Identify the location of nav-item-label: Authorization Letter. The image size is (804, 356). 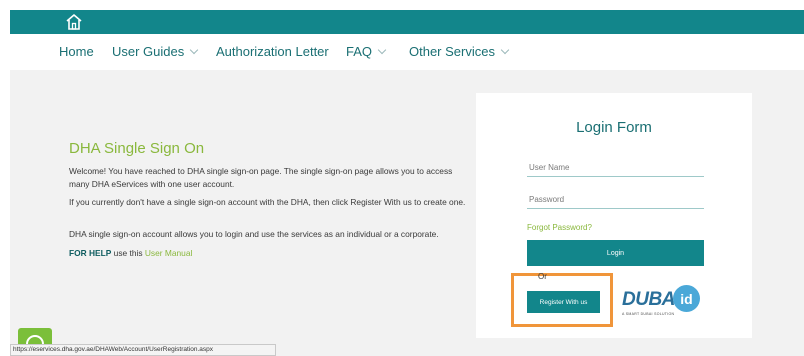
(272, 51).